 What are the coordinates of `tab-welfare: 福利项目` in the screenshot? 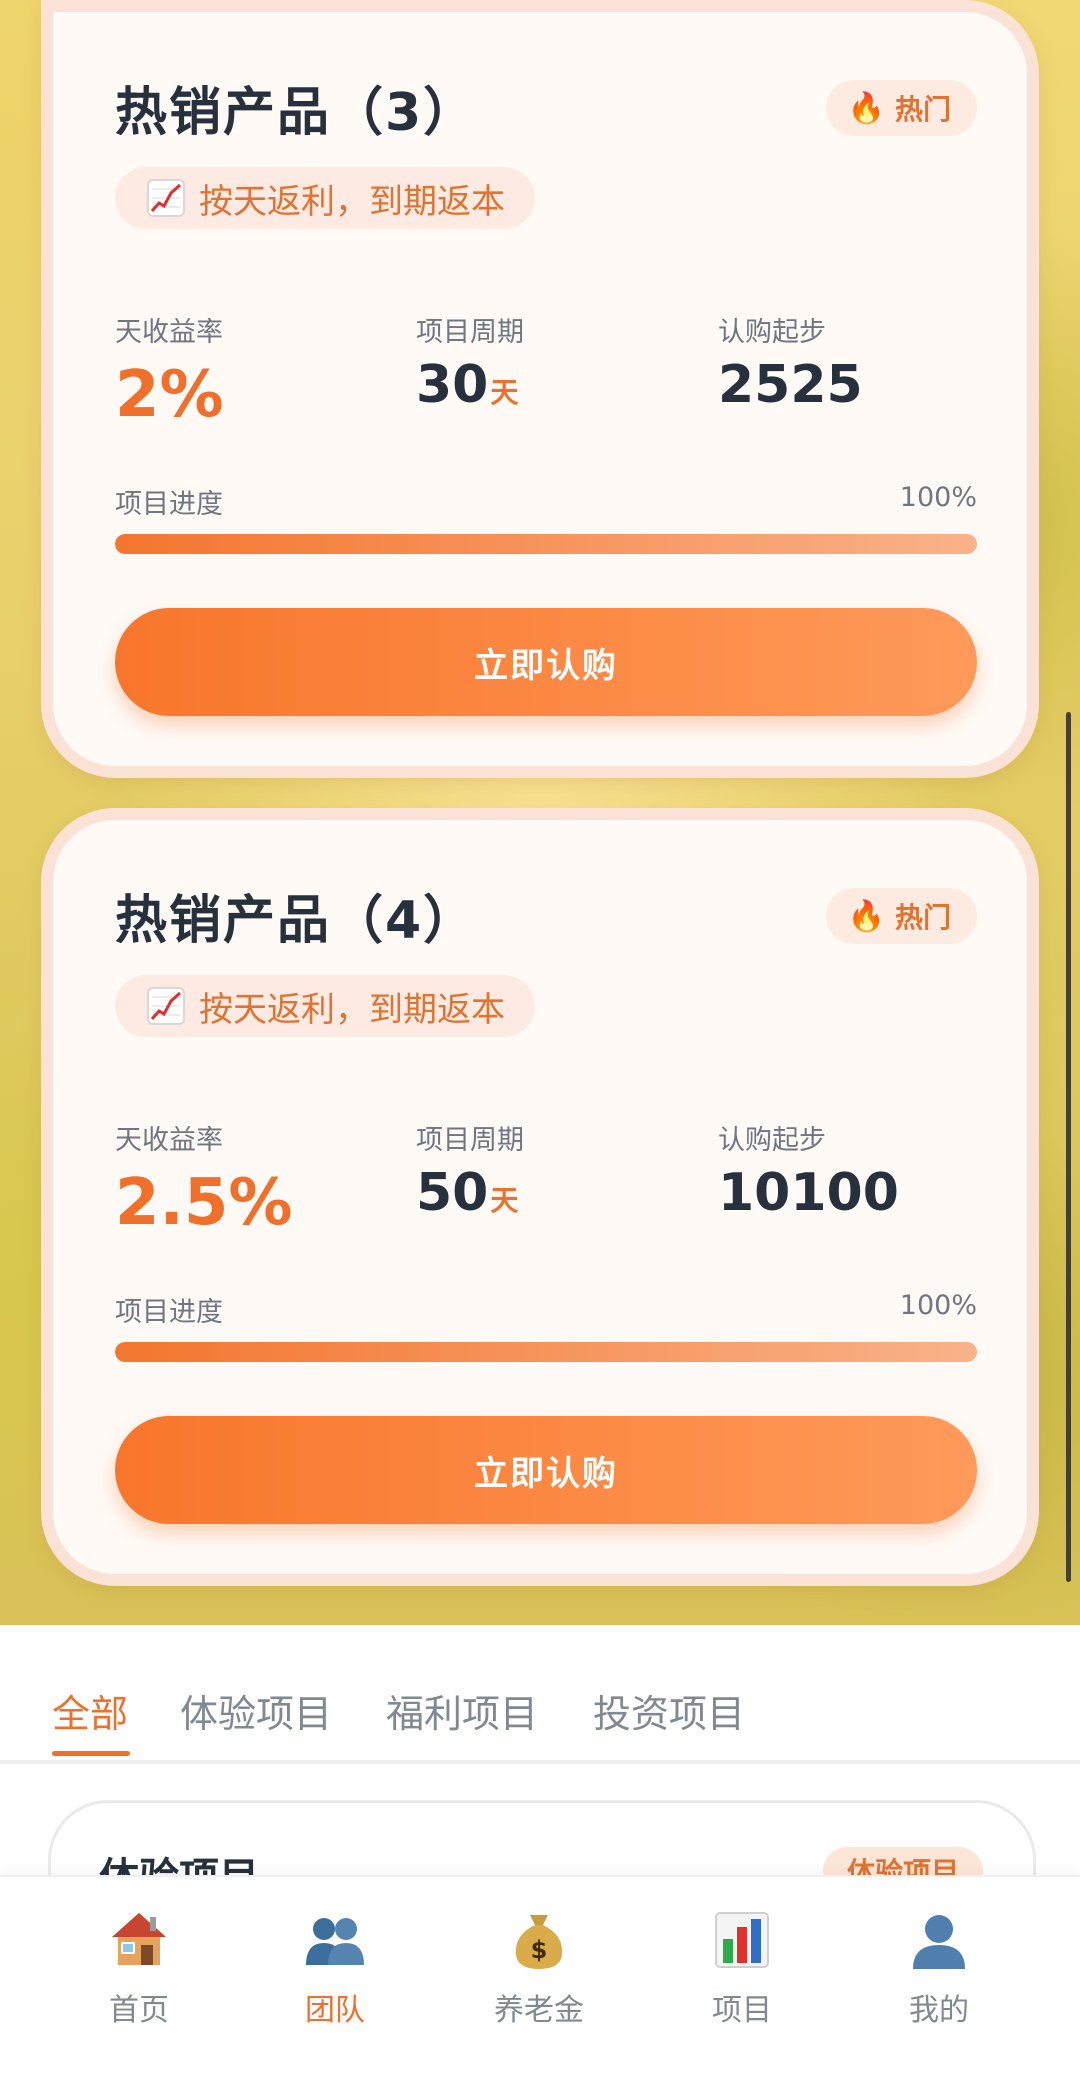 It's located at (462, 1710).